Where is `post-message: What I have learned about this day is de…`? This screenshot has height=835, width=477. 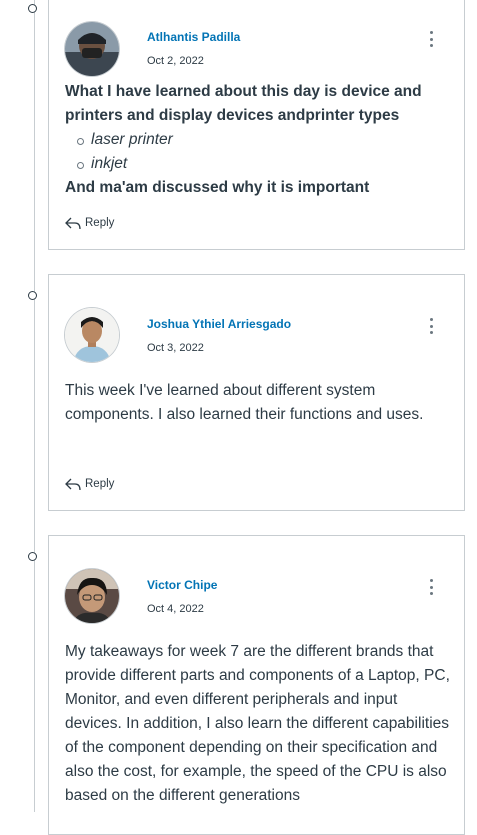
post-message: What I have learned about this day is de… is located at coordinates (257, 140).